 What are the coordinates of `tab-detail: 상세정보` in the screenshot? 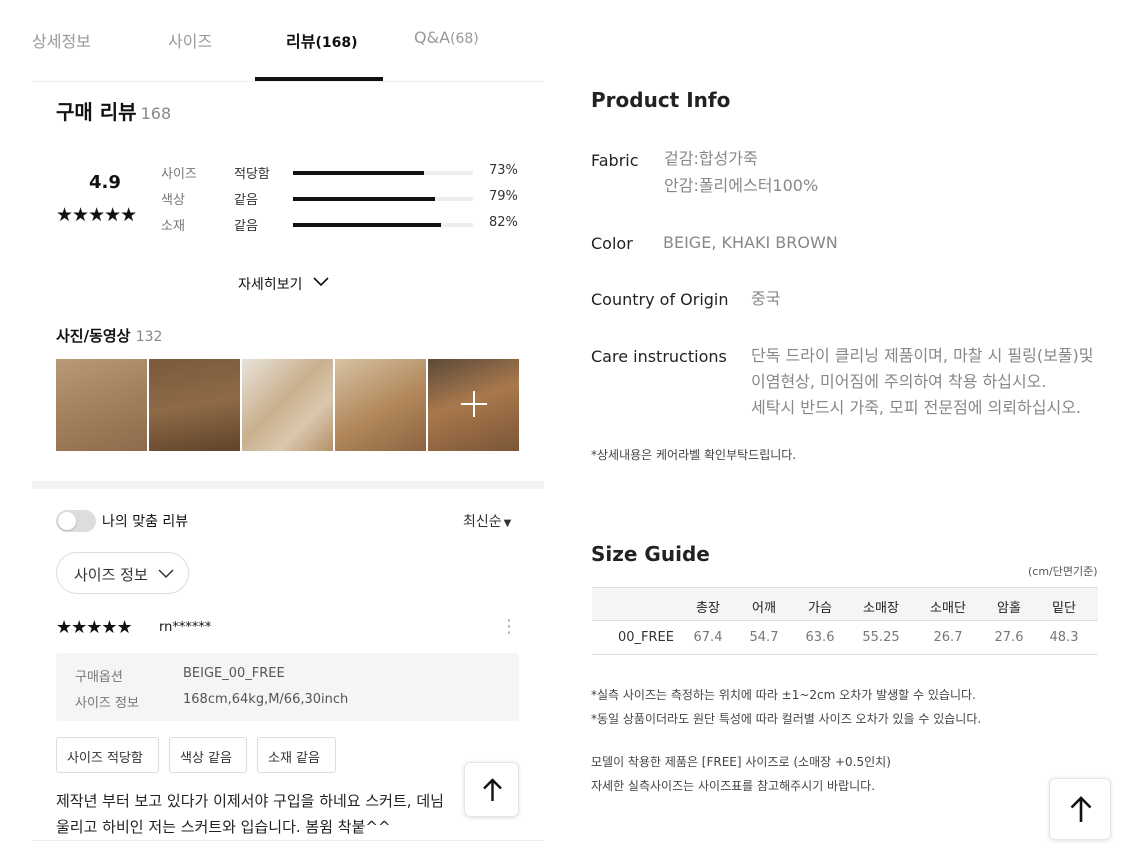 It's located at (61, 40).